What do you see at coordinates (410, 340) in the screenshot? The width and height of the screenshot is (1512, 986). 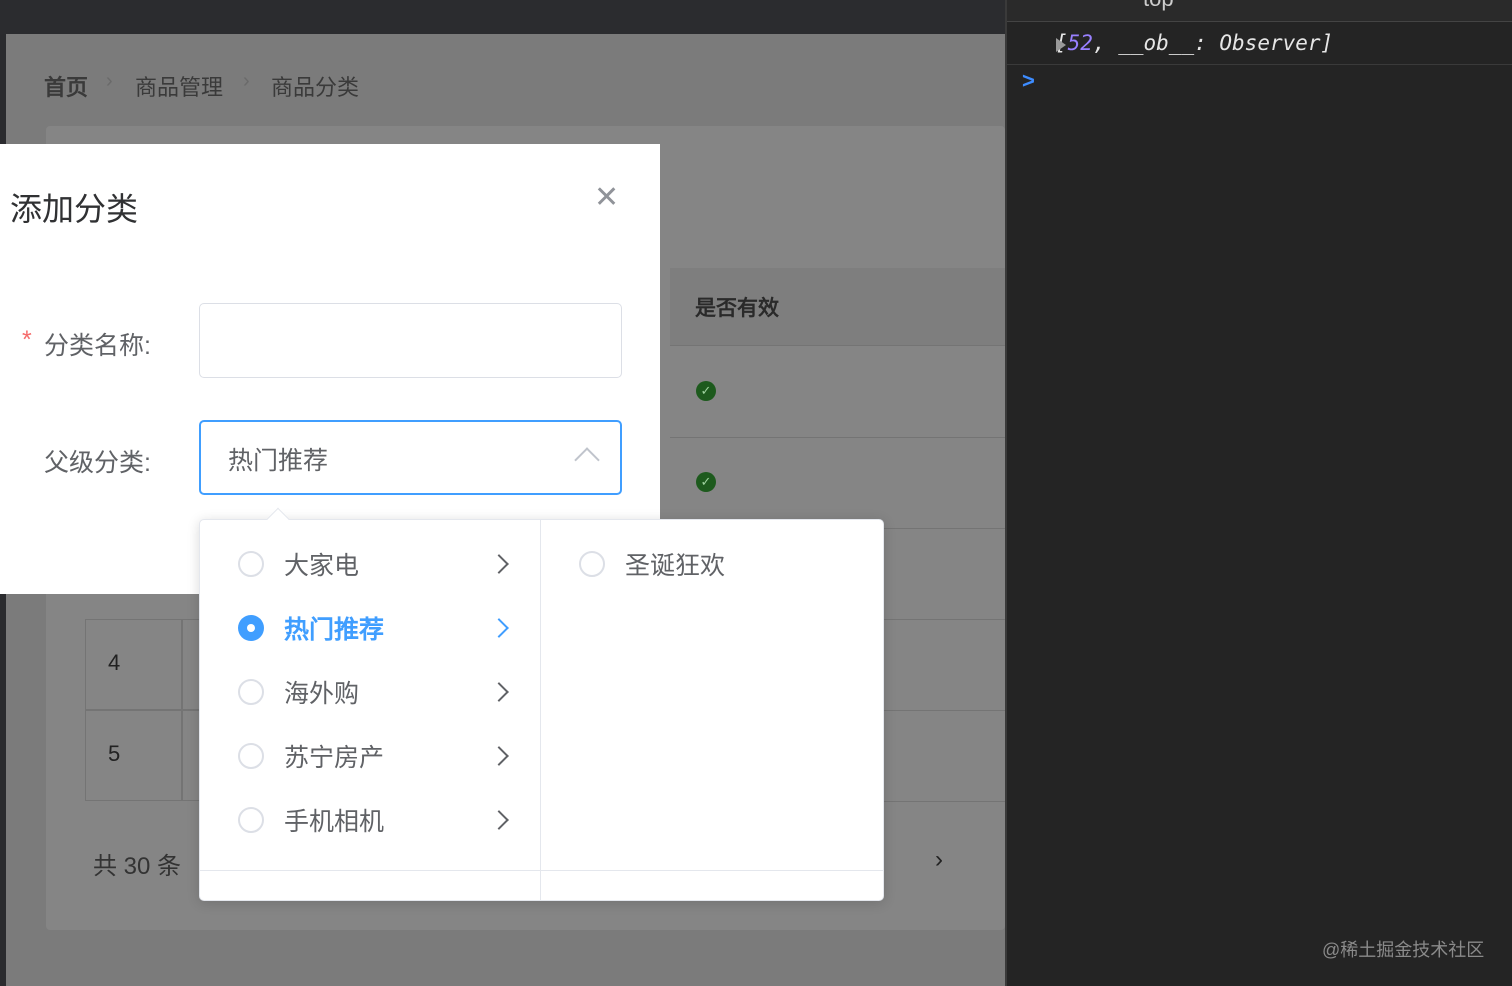 I see `category-name-input` at bounding box center [410, 340].